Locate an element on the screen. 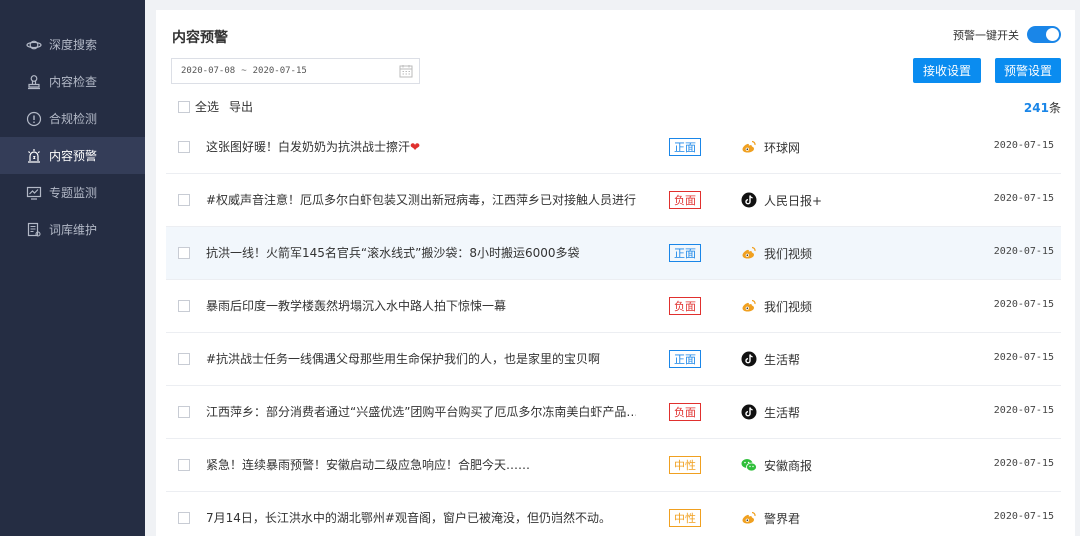 Image resolution: width=1080 pixels, height=536 pixels. select-all: 全选 is located at coordinates (198, 106).